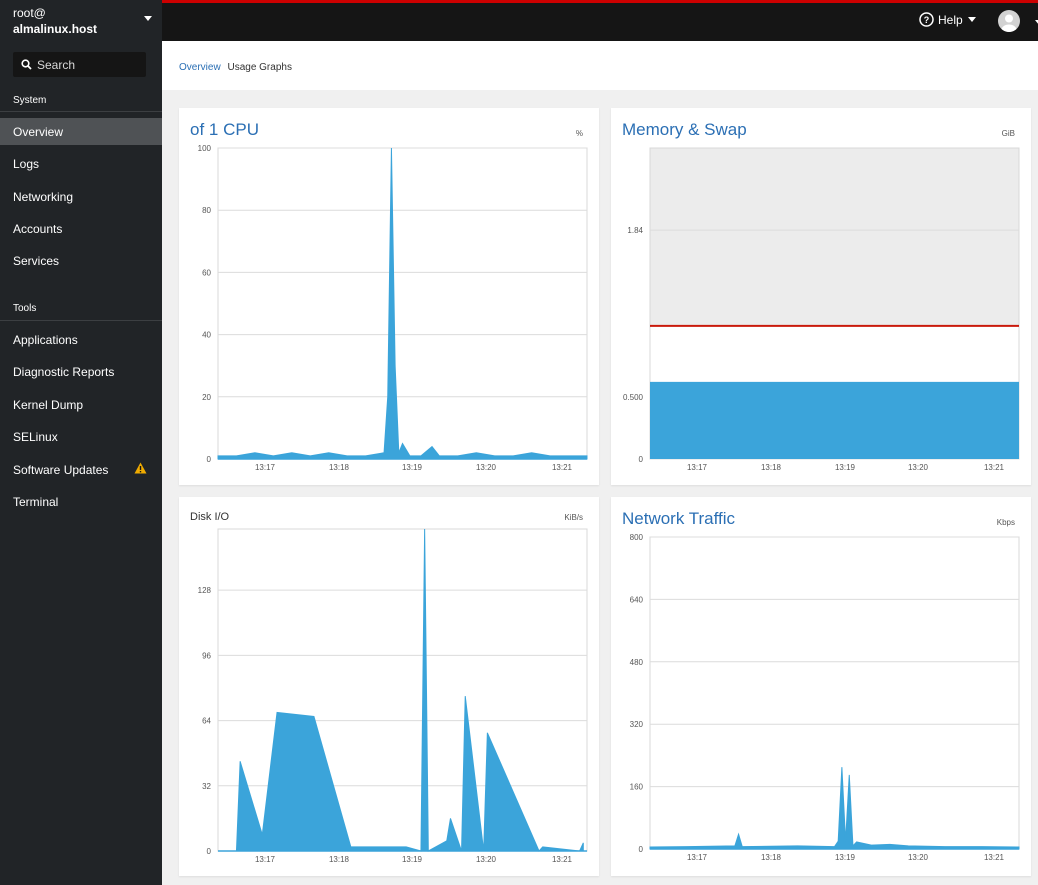 The height and width of the screenshot is (885, 1038). What do you see at coordinates (637, 787) in the screenshot?
I see `y-tick-label: 160` at bounding box center [637, 787].